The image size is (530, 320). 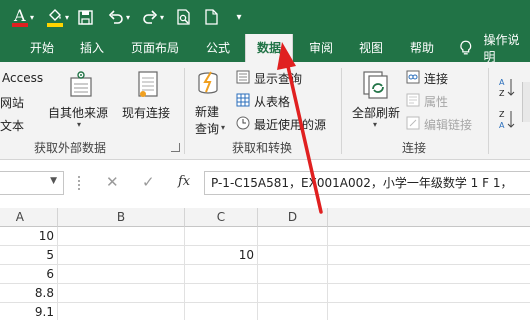 What do you see at coordinates (81, 101) in the screenshot?
I see `from-other-sources-button: 自其他来源 ▾` at bounding box center [81, 101].